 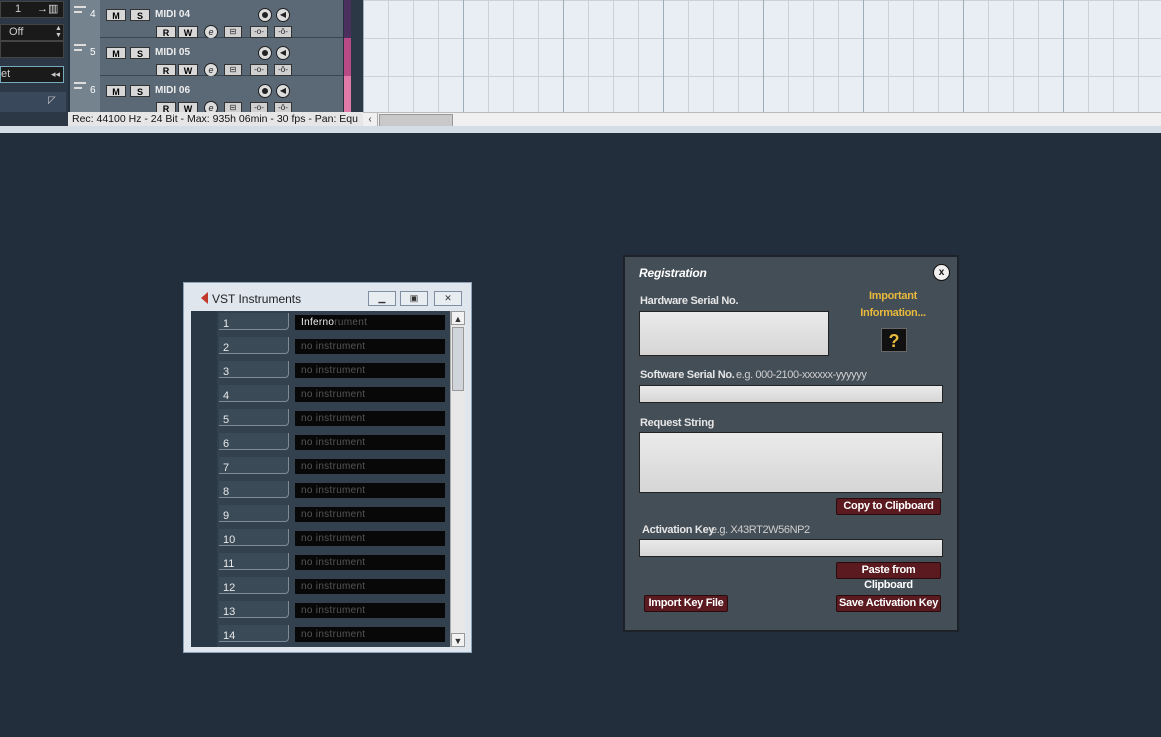 What do you see at coordinates (32, 9) in the screenshot?
I see `inspector-number-field: 1 →▥` at bounding box center [32, 9].